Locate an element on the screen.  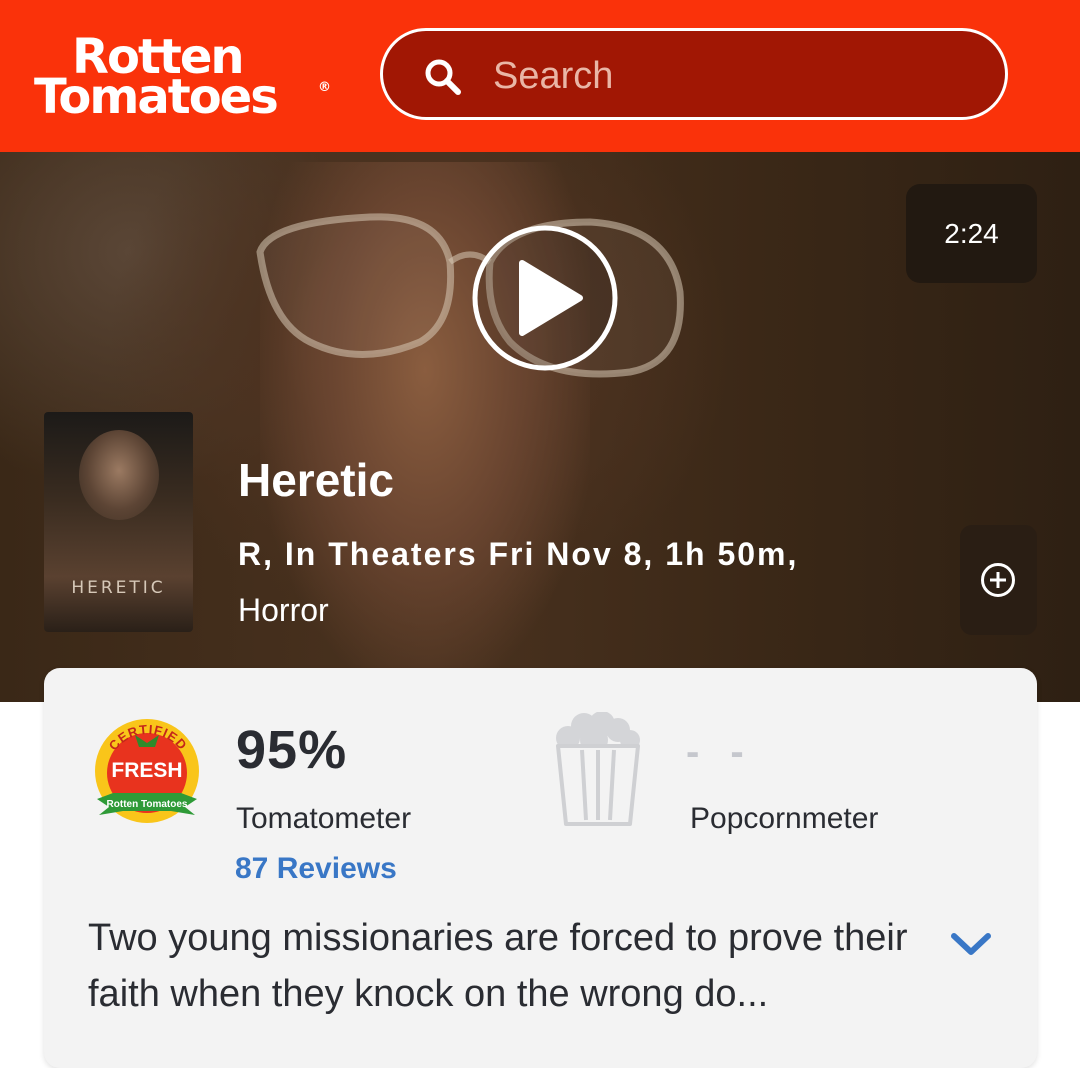
badge-fresh-text: FRESH is located at coordinates (146, 770).